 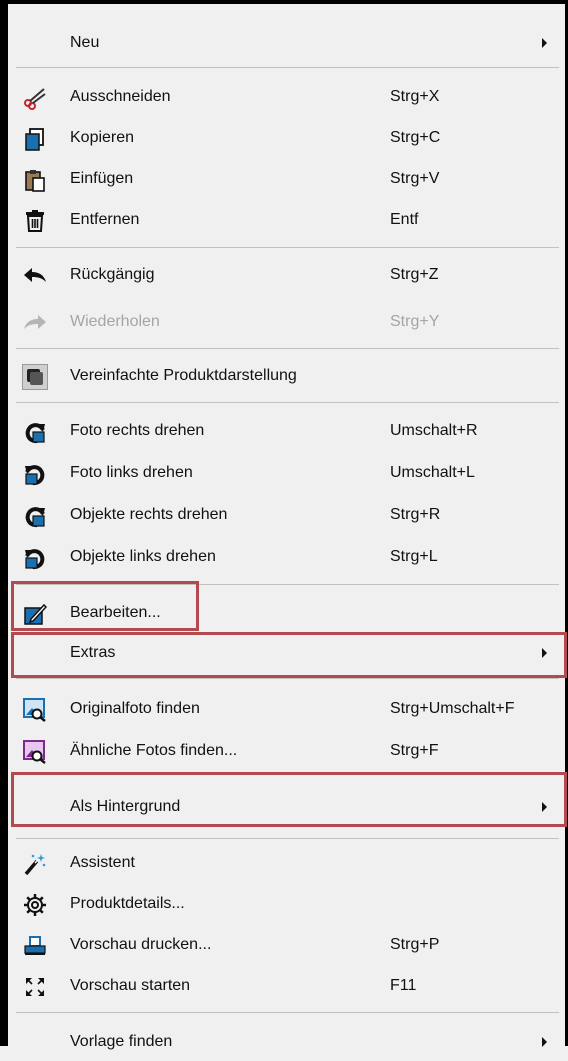 I want to click on highlight-box-as-background, so click(x=289, y=799).